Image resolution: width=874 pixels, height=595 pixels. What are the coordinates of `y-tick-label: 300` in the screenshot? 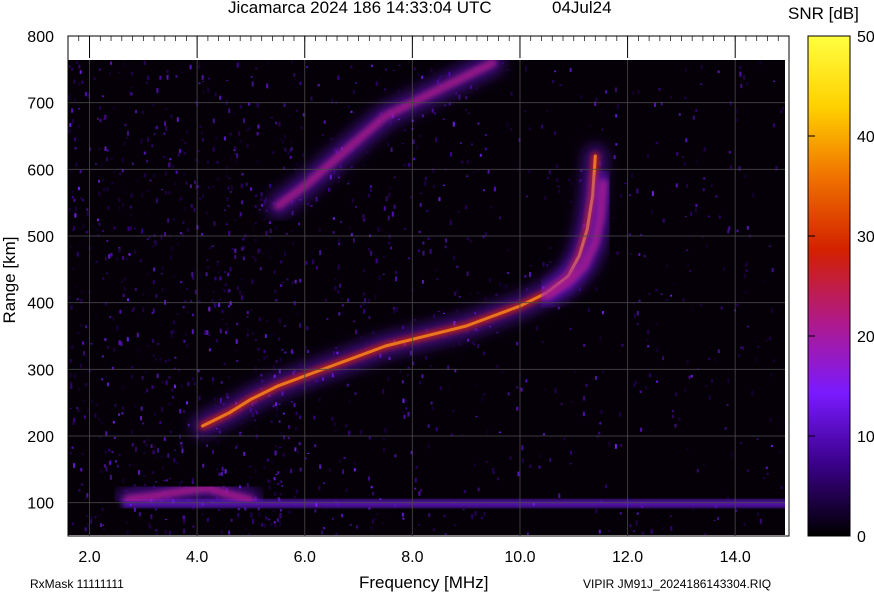 It's located at (40, 370).